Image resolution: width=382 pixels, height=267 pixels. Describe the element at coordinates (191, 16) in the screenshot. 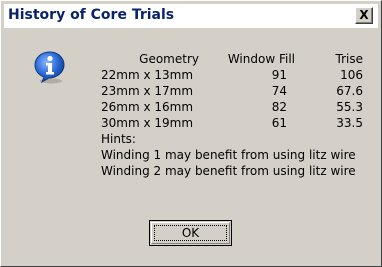

I see `title-bar: History of Core Trials X` at that location.